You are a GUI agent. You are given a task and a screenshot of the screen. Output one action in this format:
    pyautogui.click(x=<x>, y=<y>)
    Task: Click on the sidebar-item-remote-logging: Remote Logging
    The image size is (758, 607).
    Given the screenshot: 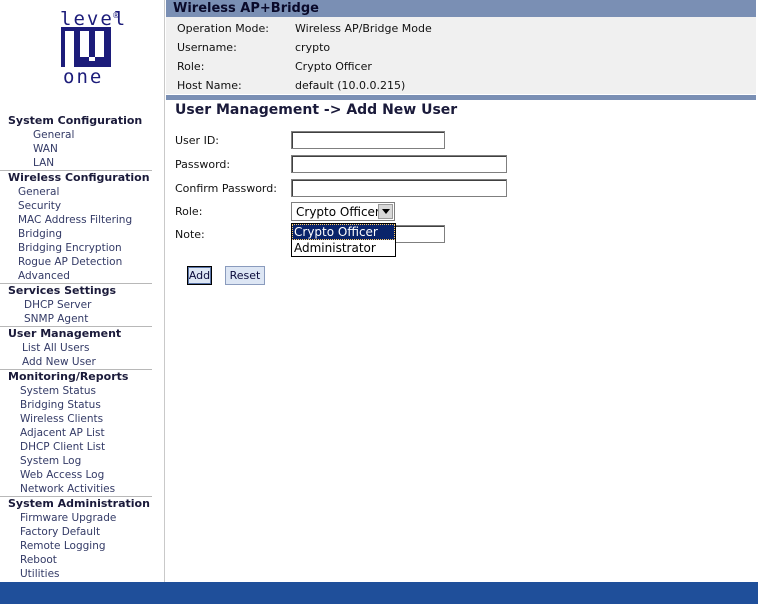 What is the action you would take?
    pyautogui.click(x=76, y=546)
    